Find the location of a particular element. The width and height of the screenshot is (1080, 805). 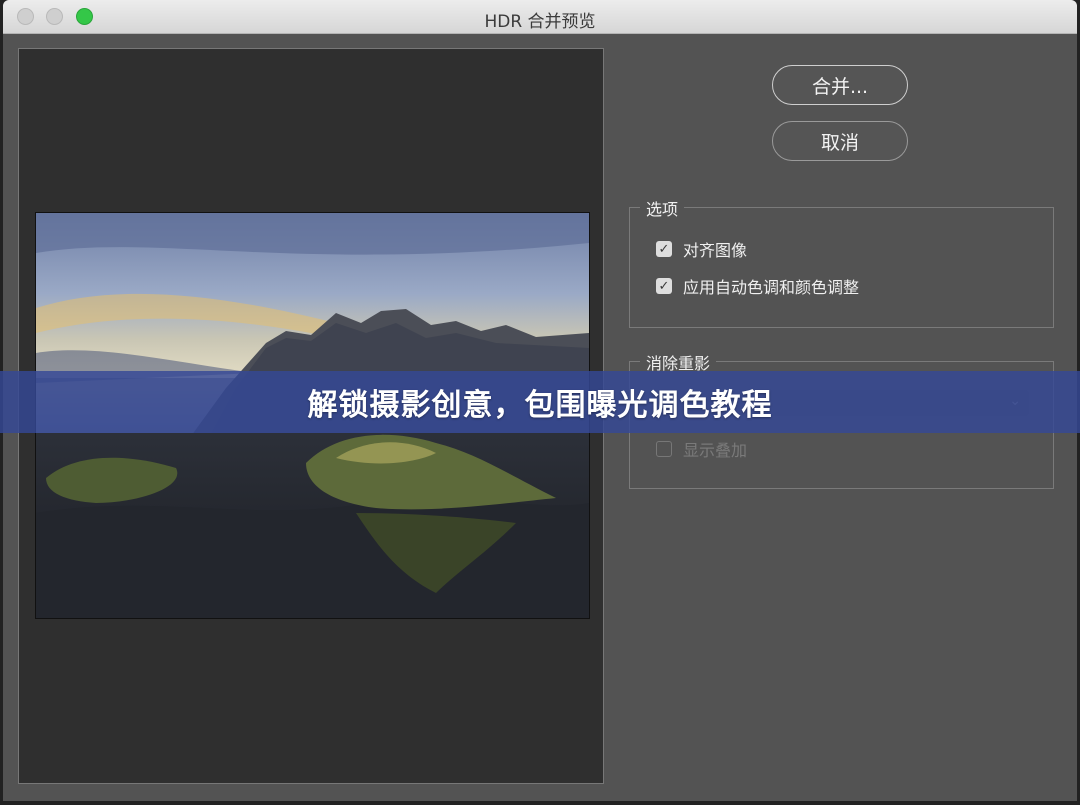

show-overlay-option: 显示叠加 is located at coordinates (701, 449).